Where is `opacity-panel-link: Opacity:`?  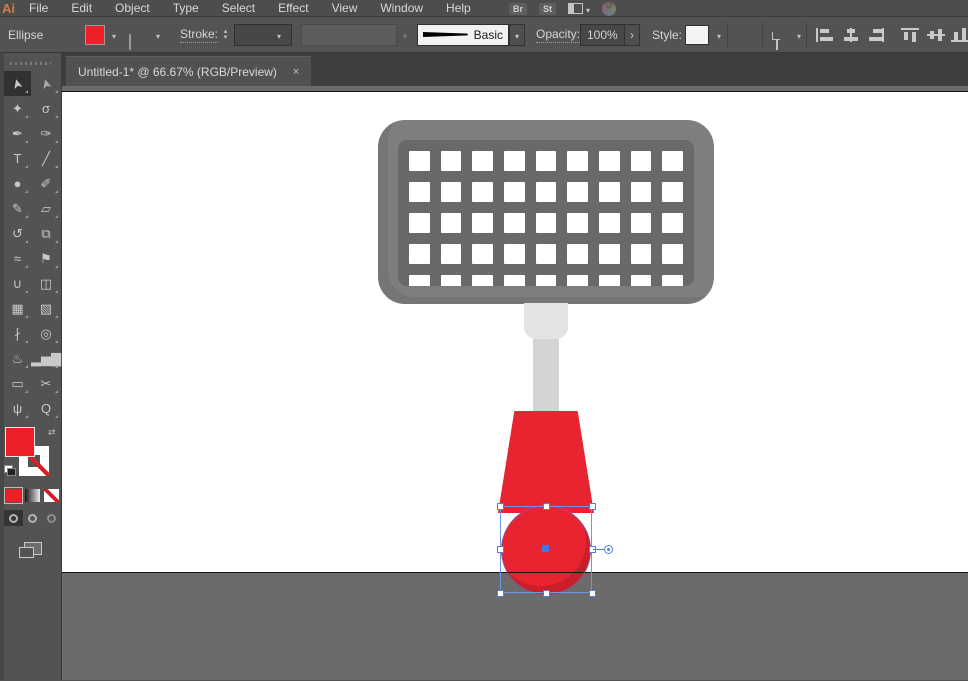
opacity-panel-link: Opacity: is located at coordinates (558, 35).